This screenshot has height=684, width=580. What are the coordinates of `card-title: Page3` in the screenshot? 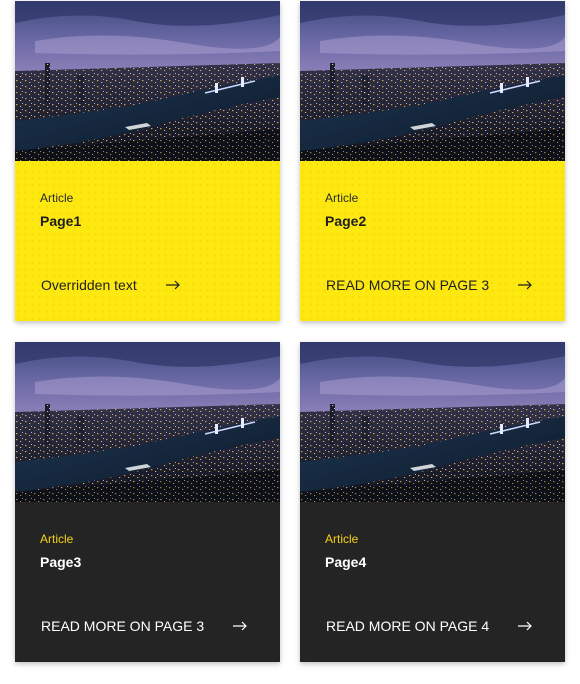 It's located at (60, 562).